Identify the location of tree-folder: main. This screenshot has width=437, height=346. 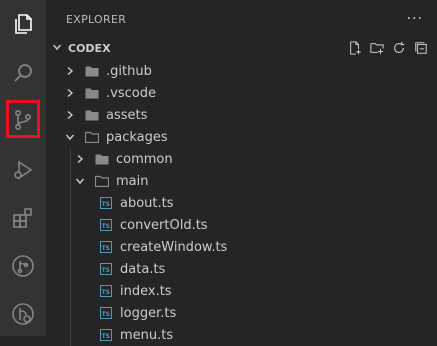
(241, 181).